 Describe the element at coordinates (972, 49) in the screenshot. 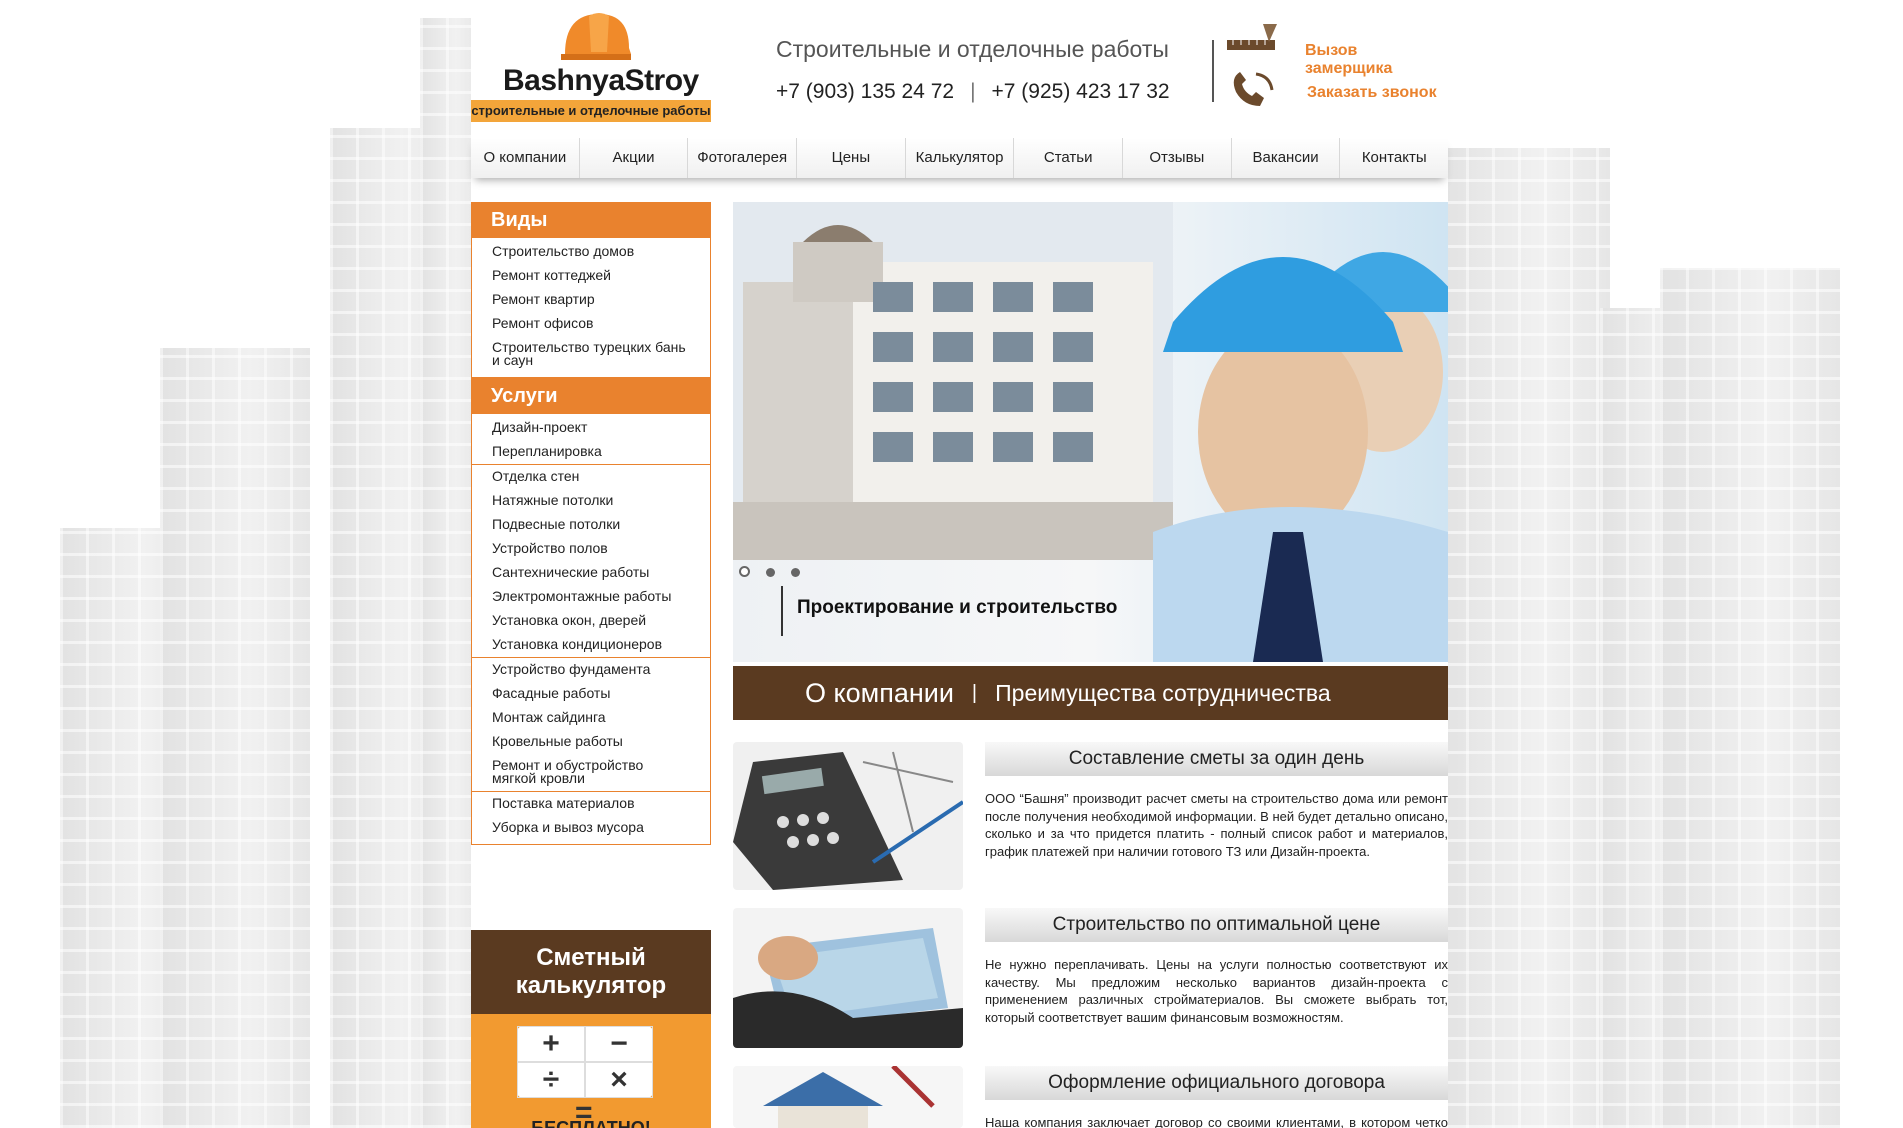

I see `header-slogan: Строительные и отделочные работы` at that location.